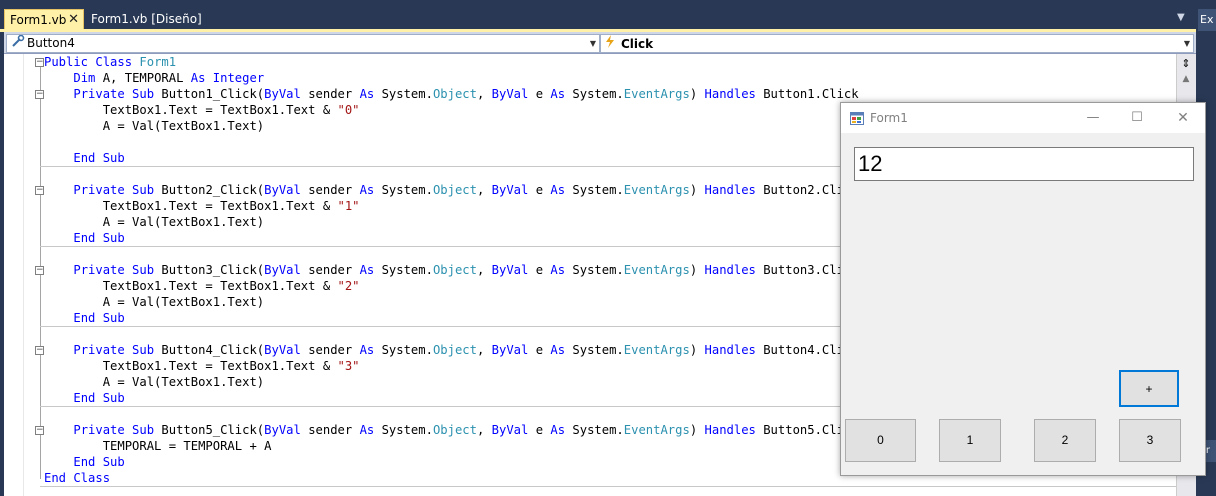  What do you see at coordinates (1150, 440) in the screenshot?
I see `digit-3-button: 3` at bounding box center [1150, 440].